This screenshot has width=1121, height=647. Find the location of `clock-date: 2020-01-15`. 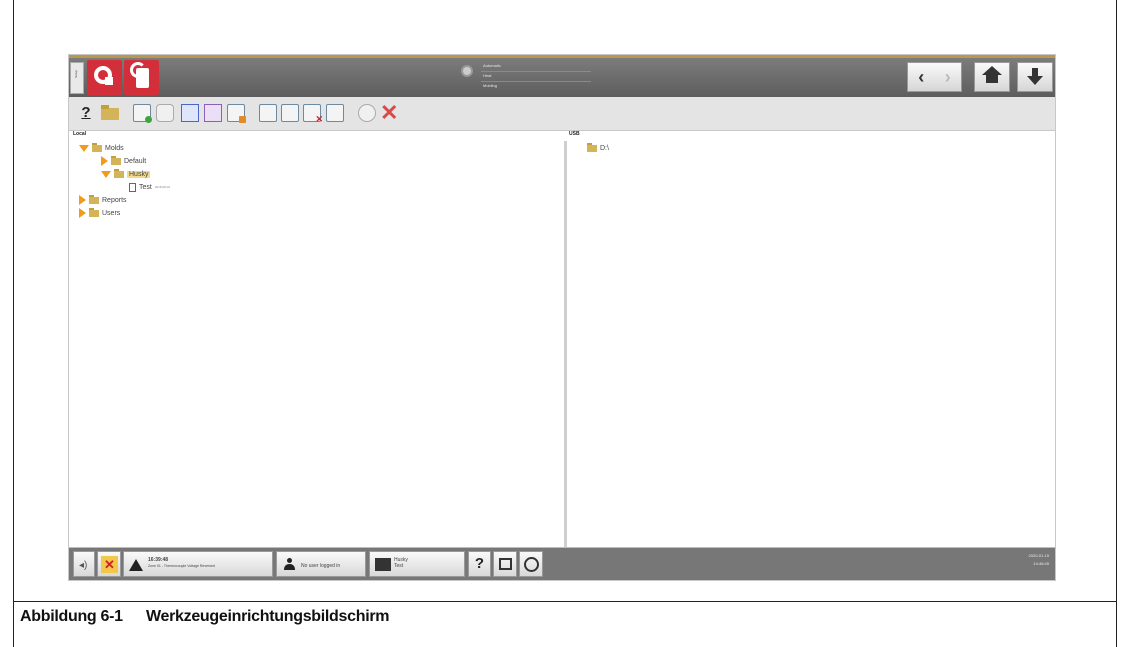

clock-date: 2020-01-15 is located at coordinates (1038, 555).